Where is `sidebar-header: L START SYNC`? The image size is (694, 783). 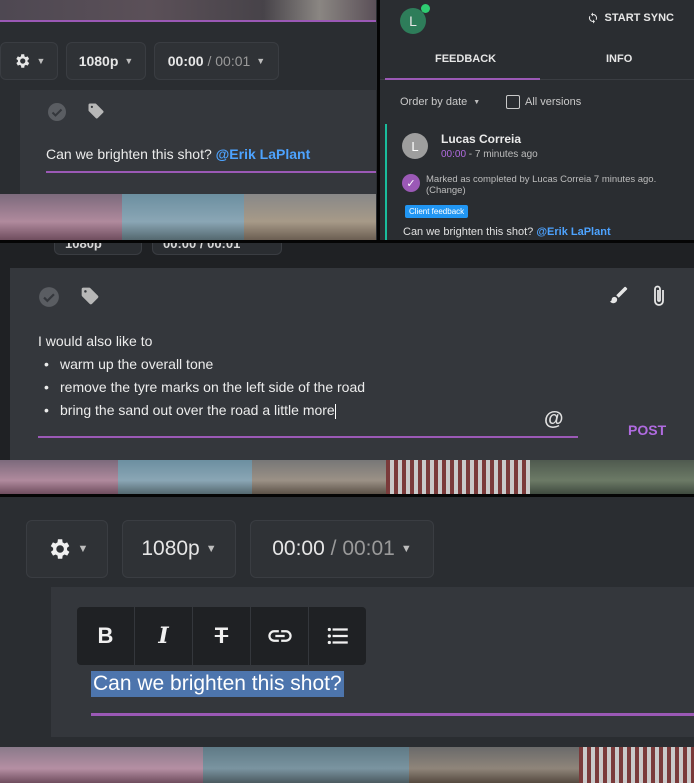
sidebar-header: L START SYNC is located at coordinates (537, 20).